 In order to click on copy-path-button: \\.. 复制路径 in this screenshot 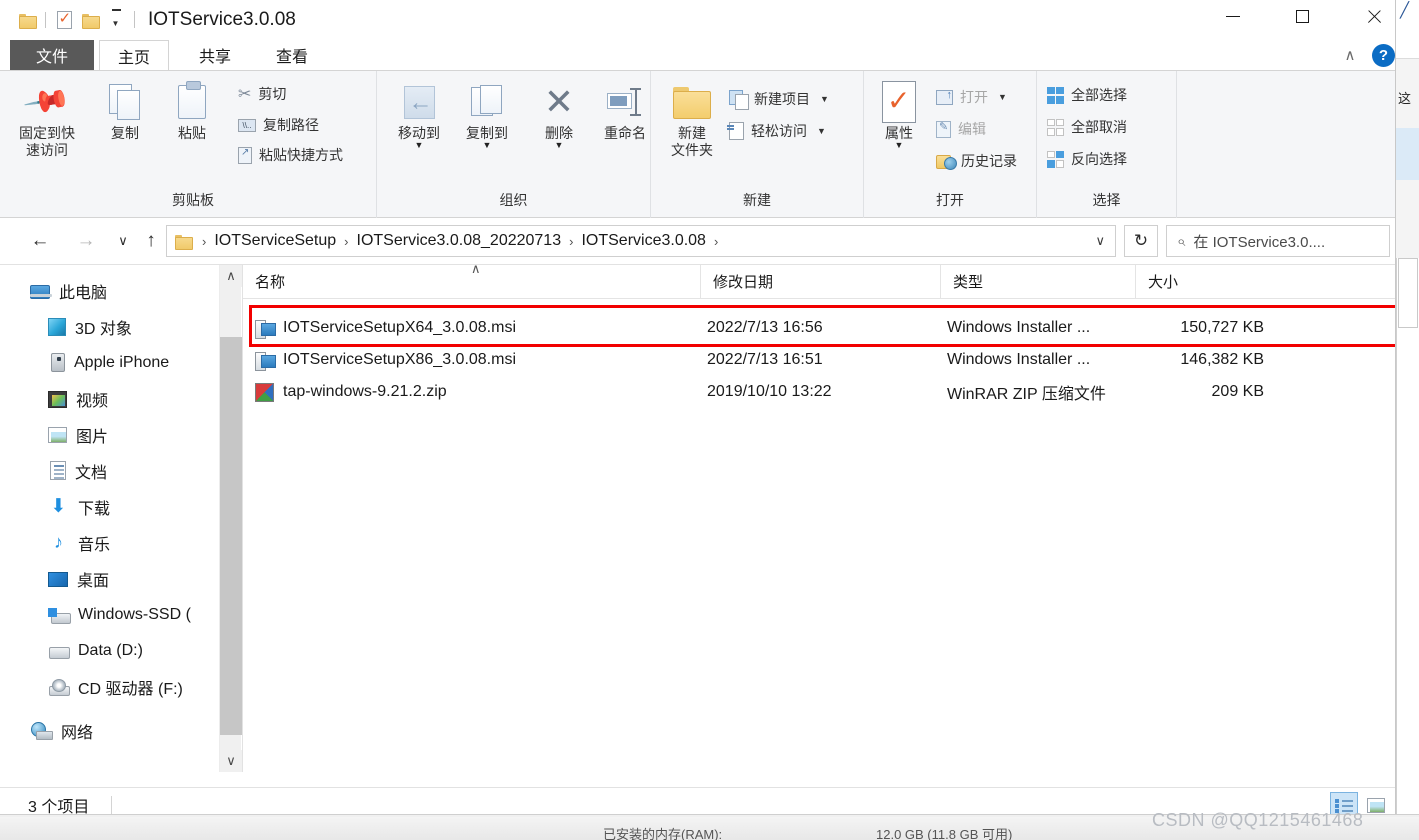, I will do `click(278, 125)`.